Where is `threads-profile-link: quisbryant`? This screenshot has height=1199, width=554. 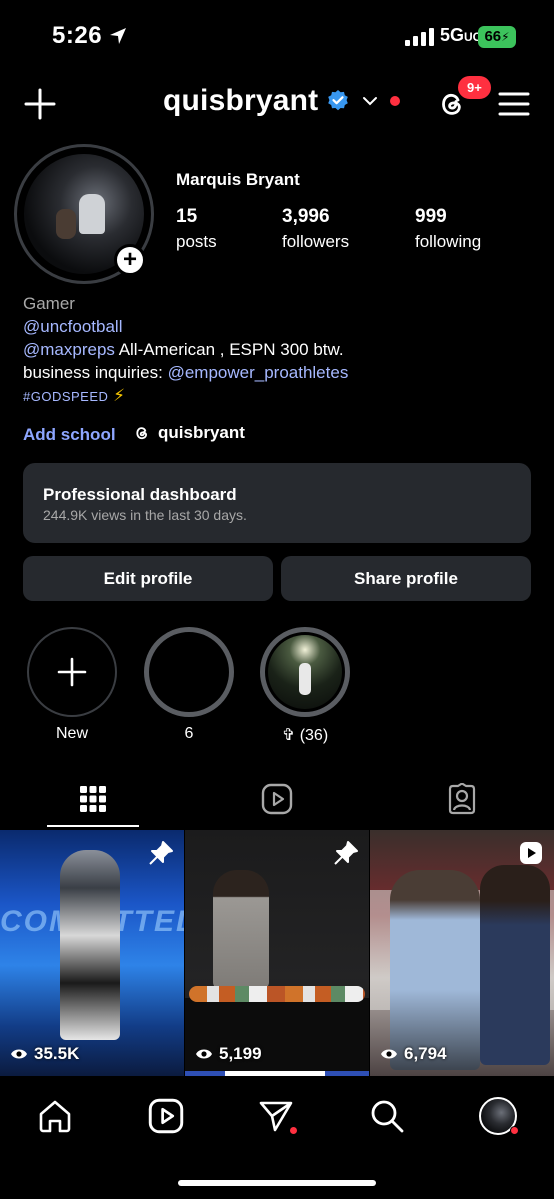 threads-profile-link: quisbryant is located at coordinates (188, 433).